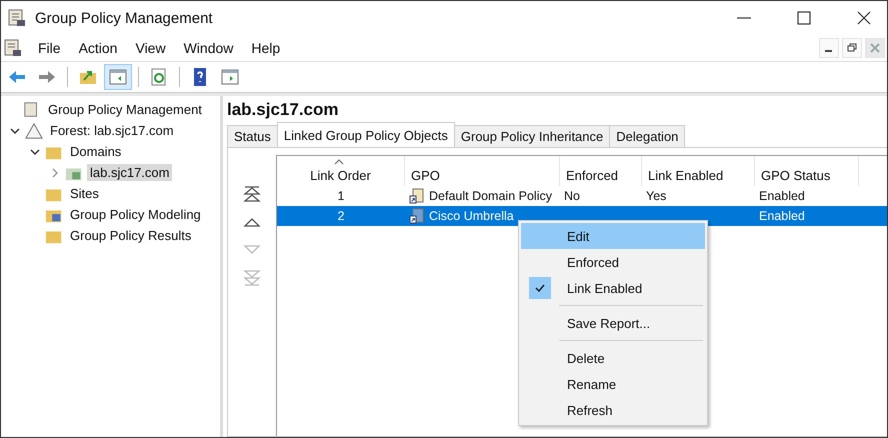  Describe the element at coordinates (647, 136) in the screenshot. I see `tab: Delegation` at that location.